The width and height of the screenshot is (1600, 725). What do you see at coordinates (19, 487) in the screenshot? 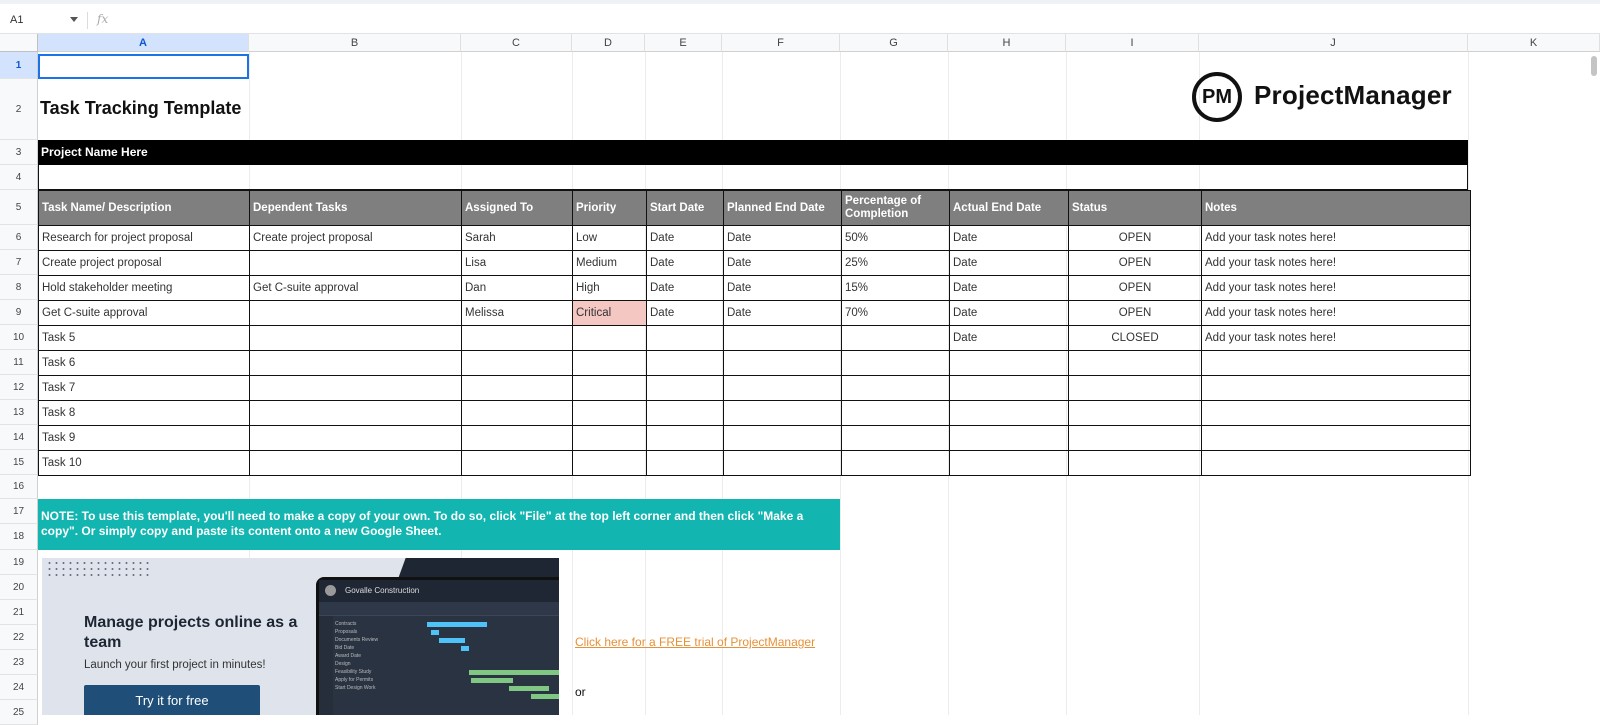
I see `row-header-16: 16` at bounding box center [19, 487].